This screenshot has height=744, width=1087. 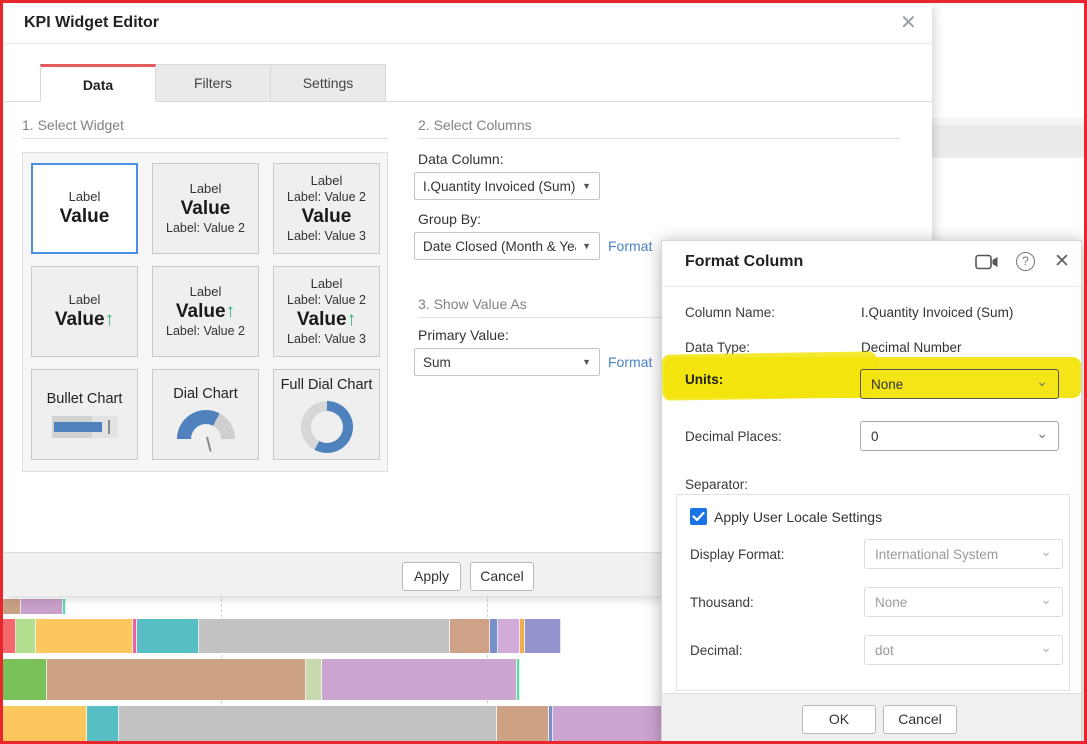 I want to click on widget-tile-dial-chart: Dial Chart, so click(x=205, y=418).